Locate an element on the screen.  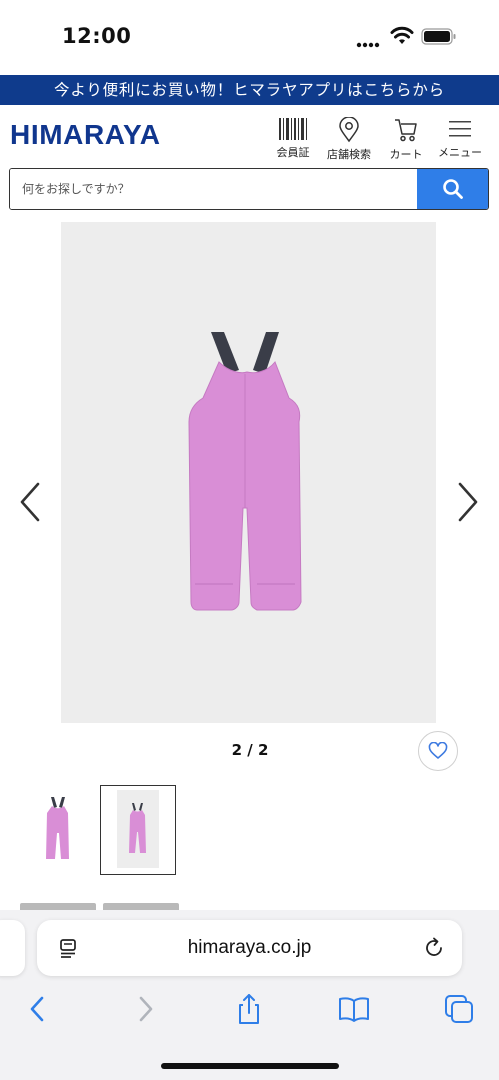
share-icon is located at coordinates (249, 1009).